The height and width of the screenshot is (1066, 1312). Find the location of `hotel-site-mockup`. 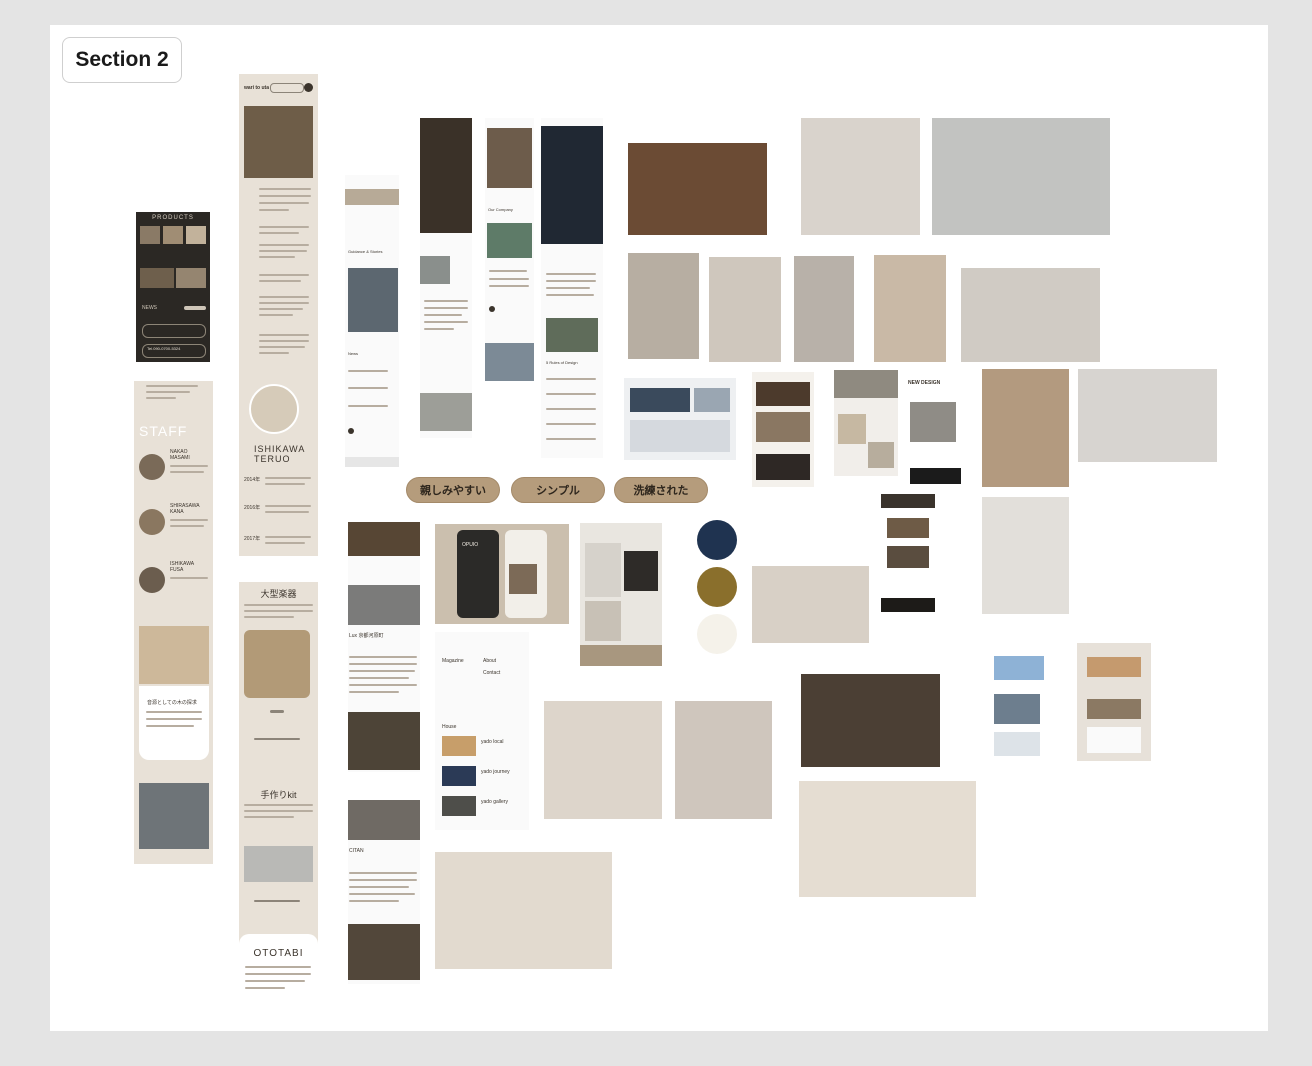

hotel-site-mockup is located at coordinates (680, 419).